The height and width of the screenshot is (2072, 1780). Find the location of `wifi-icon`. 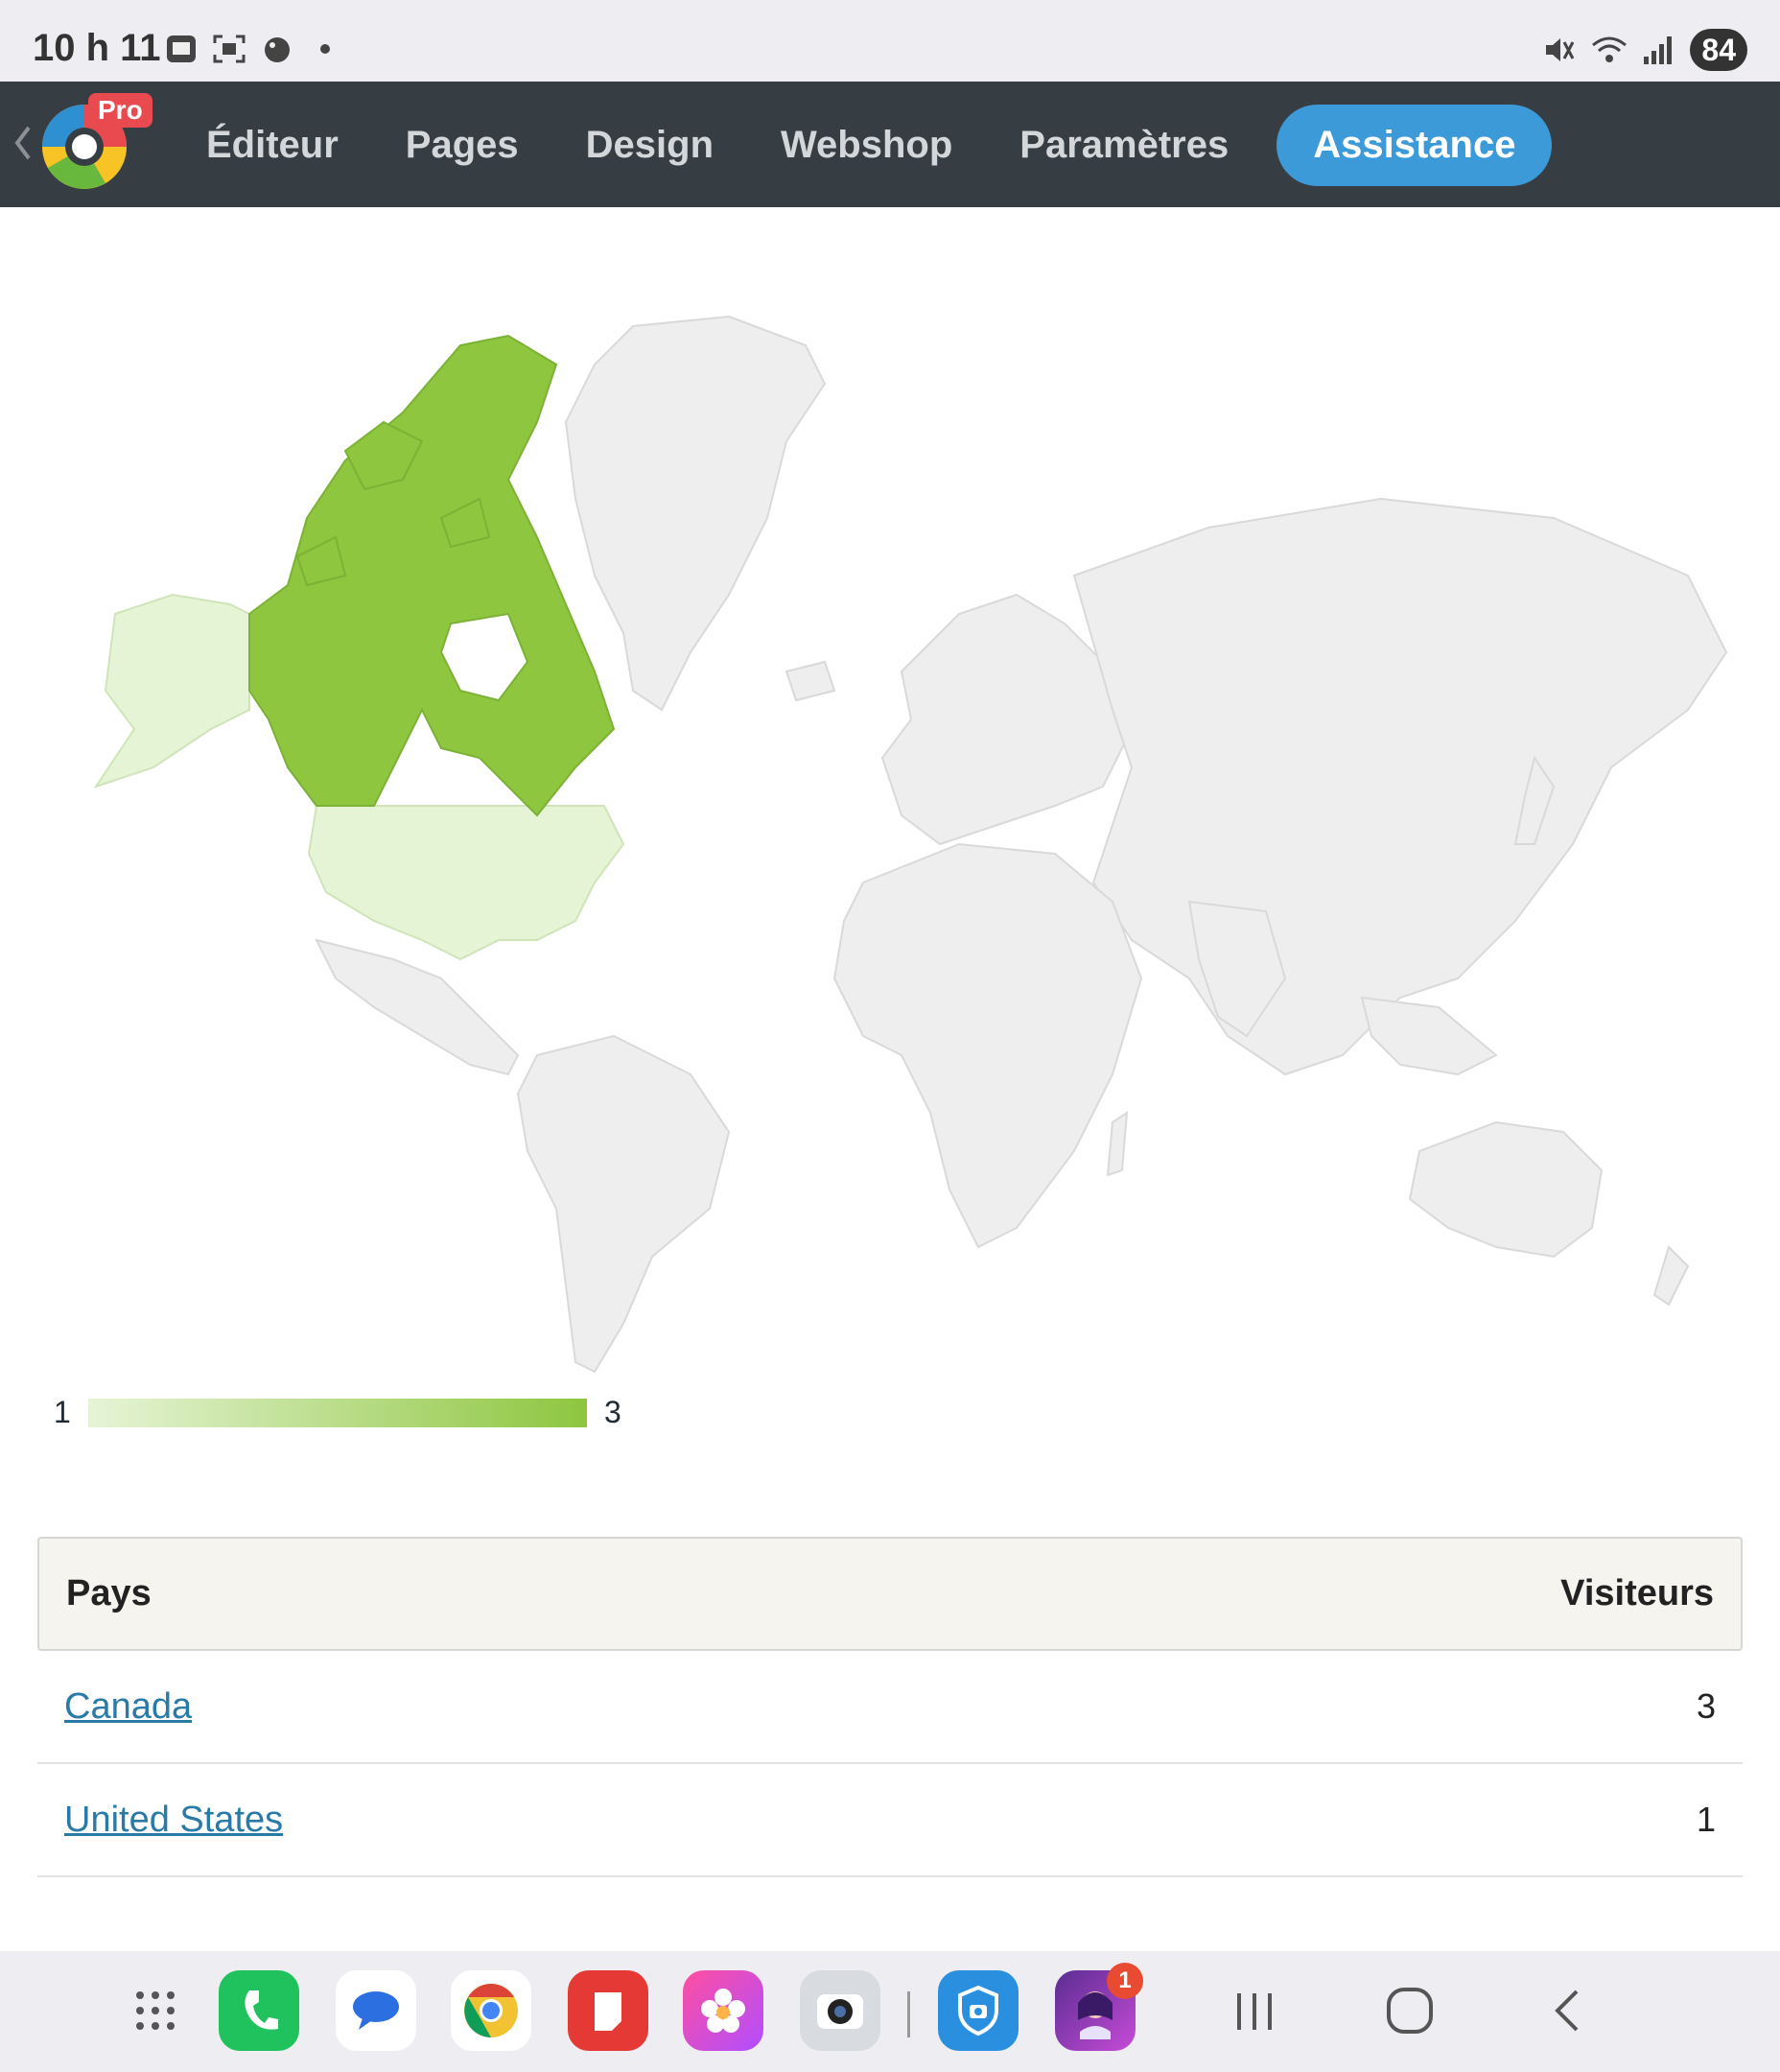

wifi-icon is located at coordinates (1609, 50).